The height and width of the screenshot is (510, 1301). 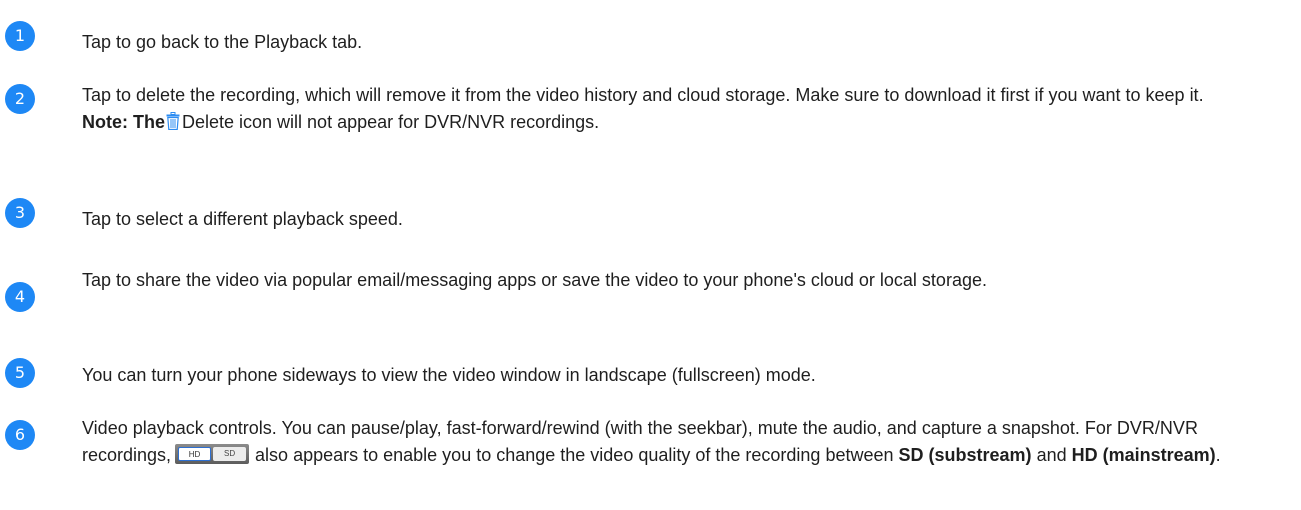 I want to click on step-number-badge: 5, so click(x=20, y=373).